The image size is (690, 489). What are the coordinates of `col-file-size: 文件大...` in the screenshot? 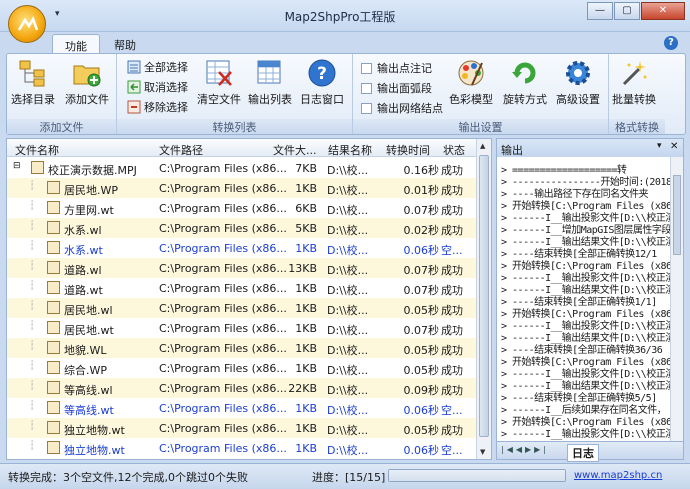 It's located at (295, 150).